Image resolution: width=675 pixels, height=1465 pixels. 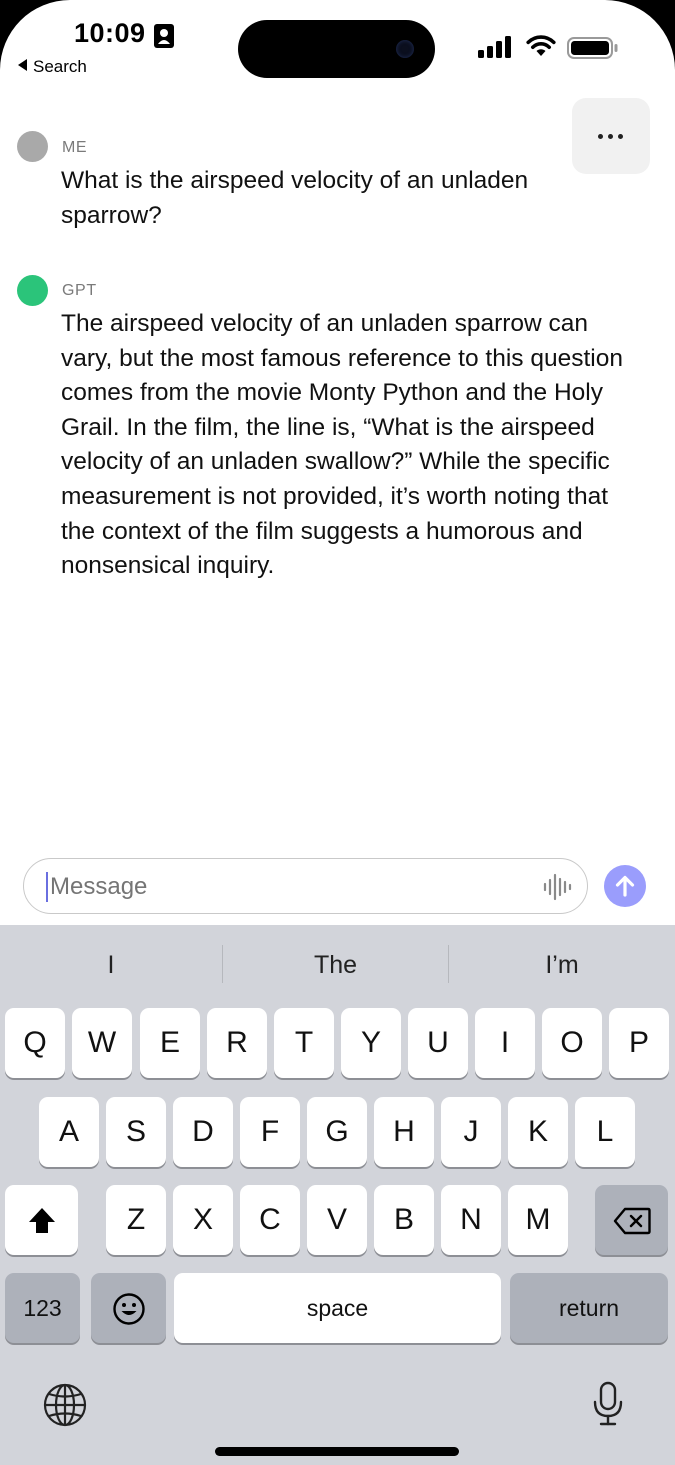 What do you see at coordinates (405, 49) in the screenshot?
I see `camera-icon` at bounding box center [405, 49].